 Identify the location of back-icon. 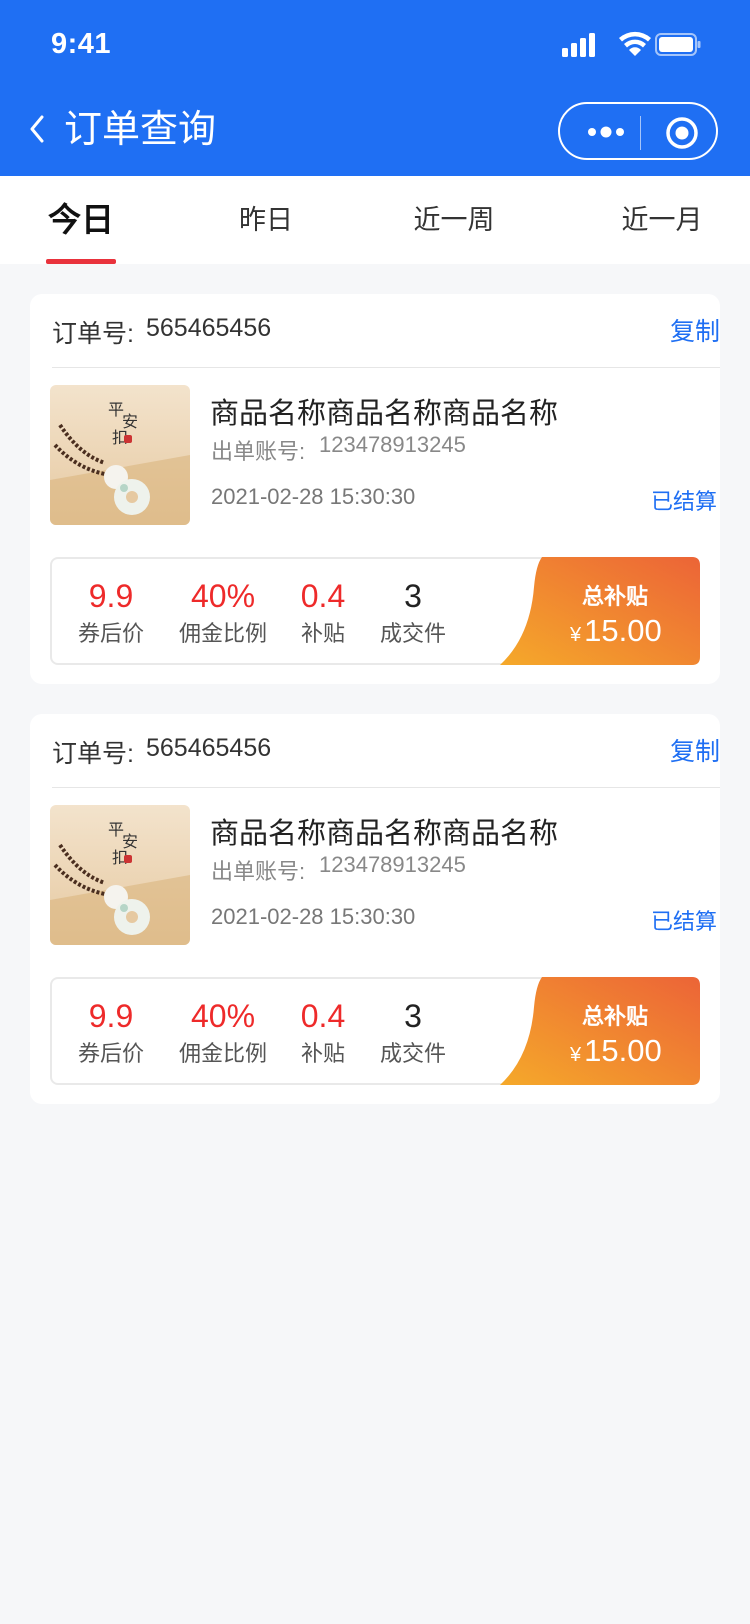
(39, 129).